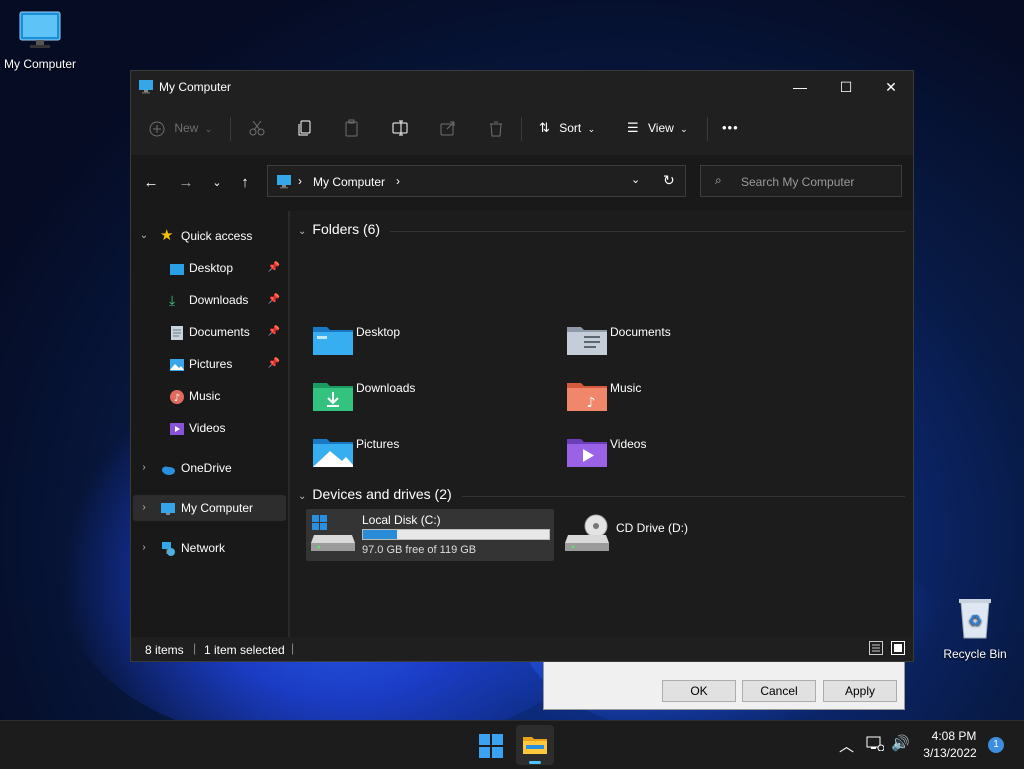 The image size is (1024, 769). Describe the element at coordinates (244, 650) in the screenshot. I see `selection-count: 1 item selected` at that location.